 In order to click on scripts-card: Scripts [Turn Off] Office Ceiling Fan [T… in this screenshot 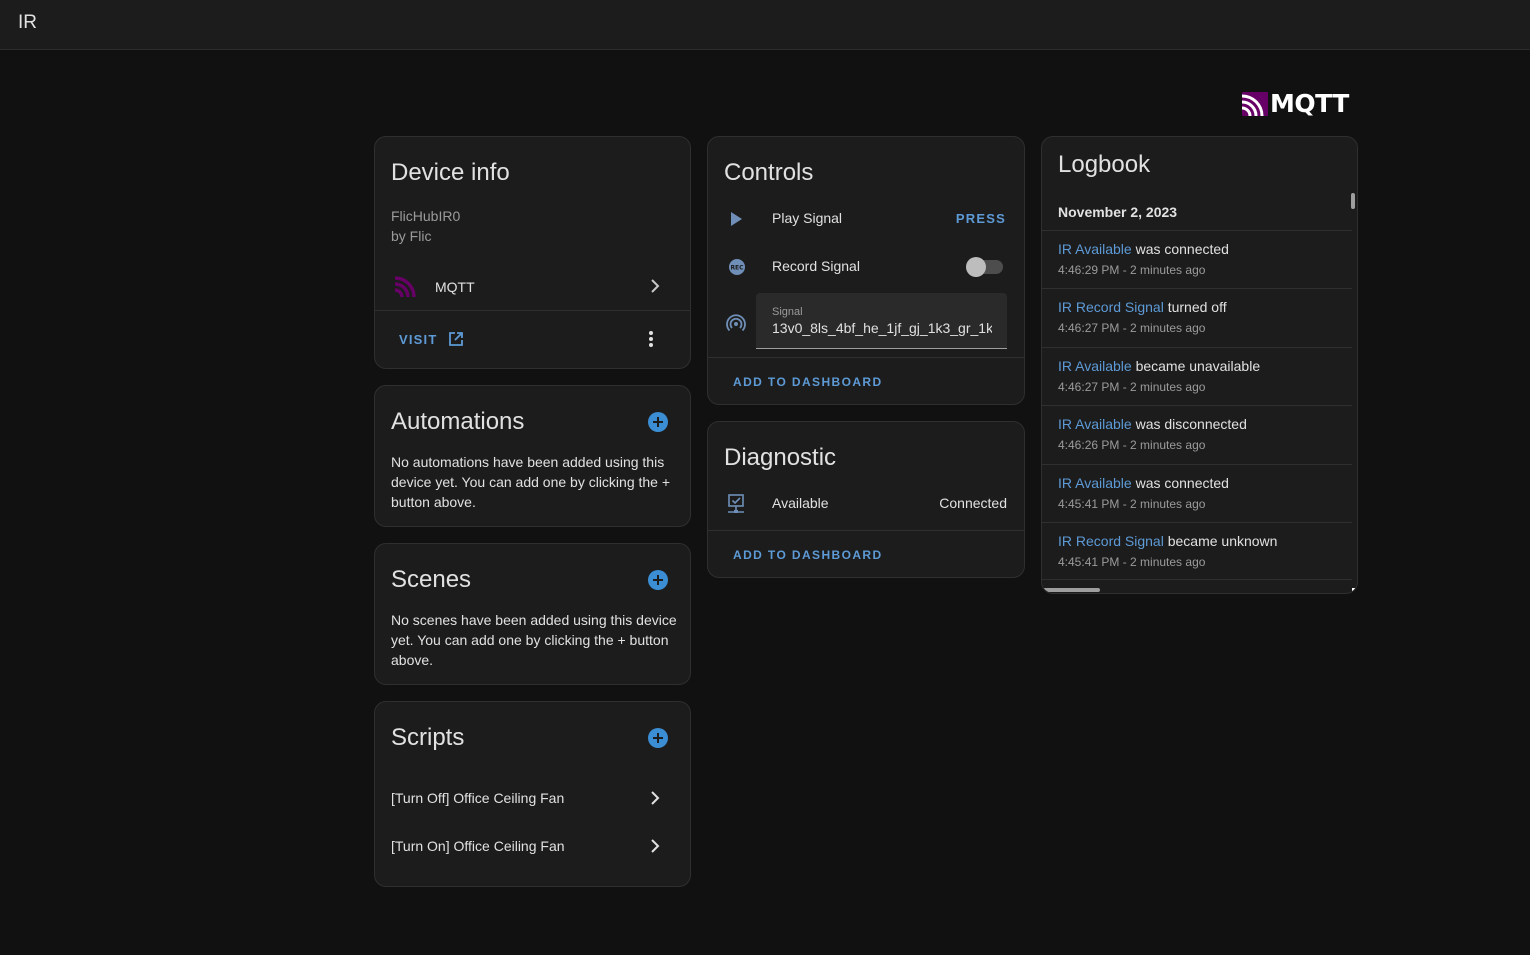, I will do `click(532, 794)`.